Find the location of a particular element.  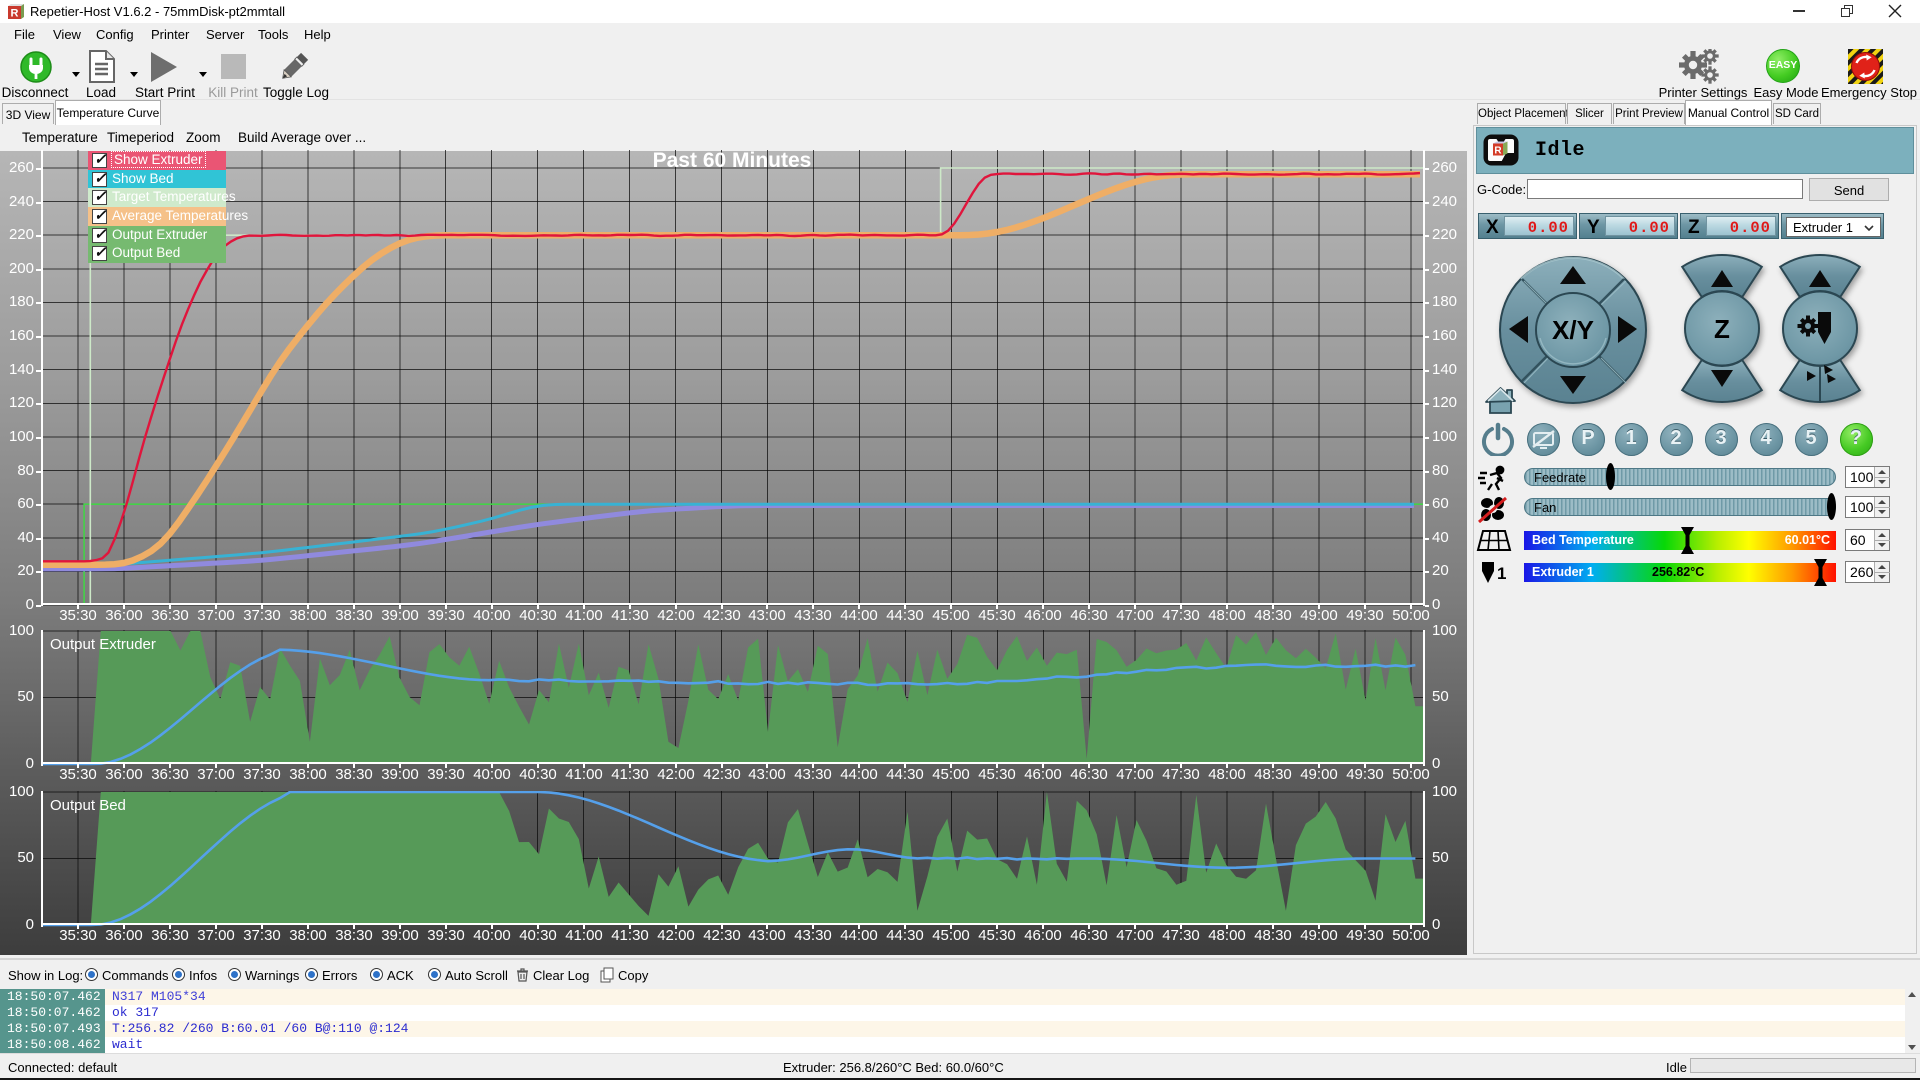

svg-text: 1 is located at coordinates (1501, 573).